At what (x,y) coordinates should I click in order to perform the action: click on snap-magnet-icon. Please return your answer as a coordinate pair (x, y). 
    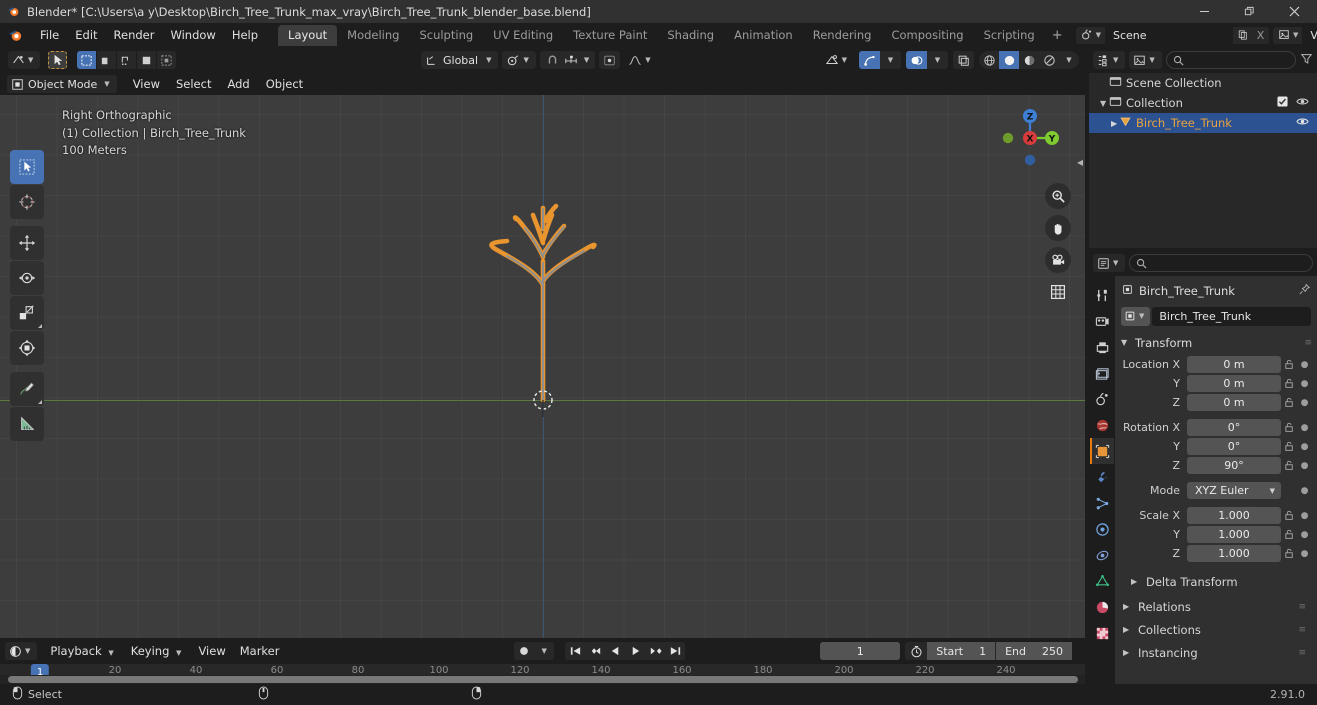
    Looking at the image, I should click on (552, 60).